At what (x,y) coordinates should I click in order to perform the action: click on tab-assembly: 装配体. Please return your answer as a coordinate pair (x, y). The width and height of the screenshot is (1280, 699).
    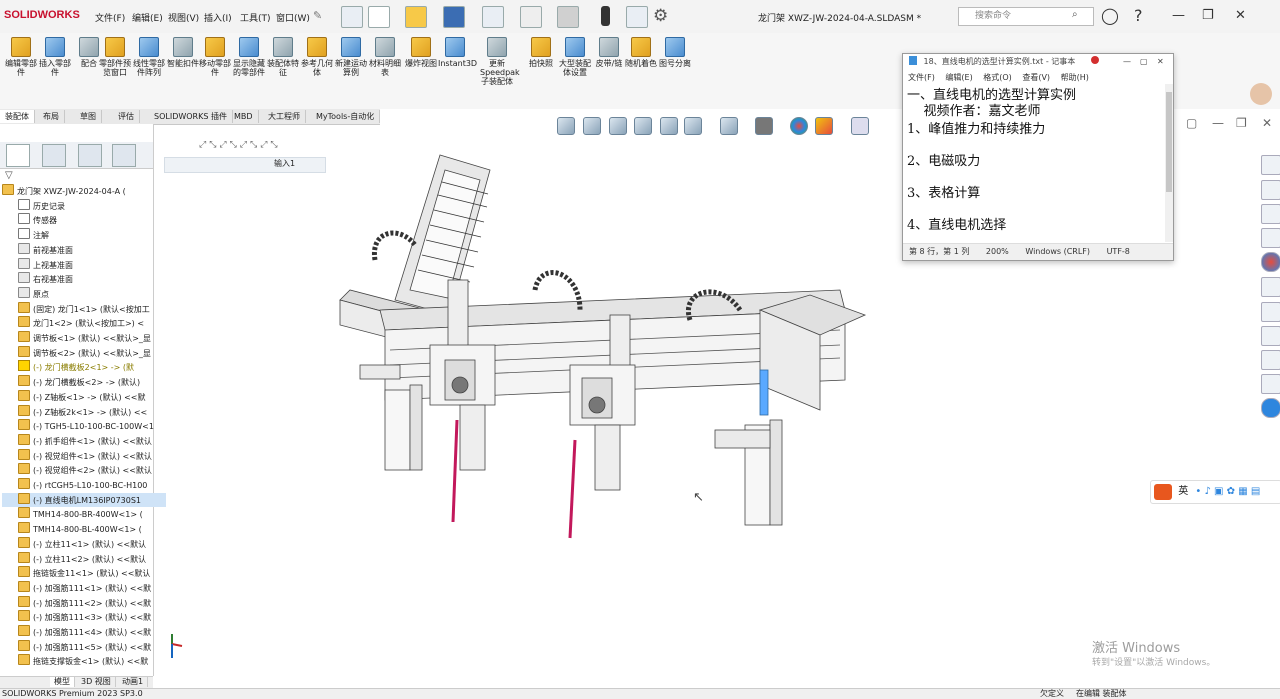
    Looking at the image, I should click on (17, 116).